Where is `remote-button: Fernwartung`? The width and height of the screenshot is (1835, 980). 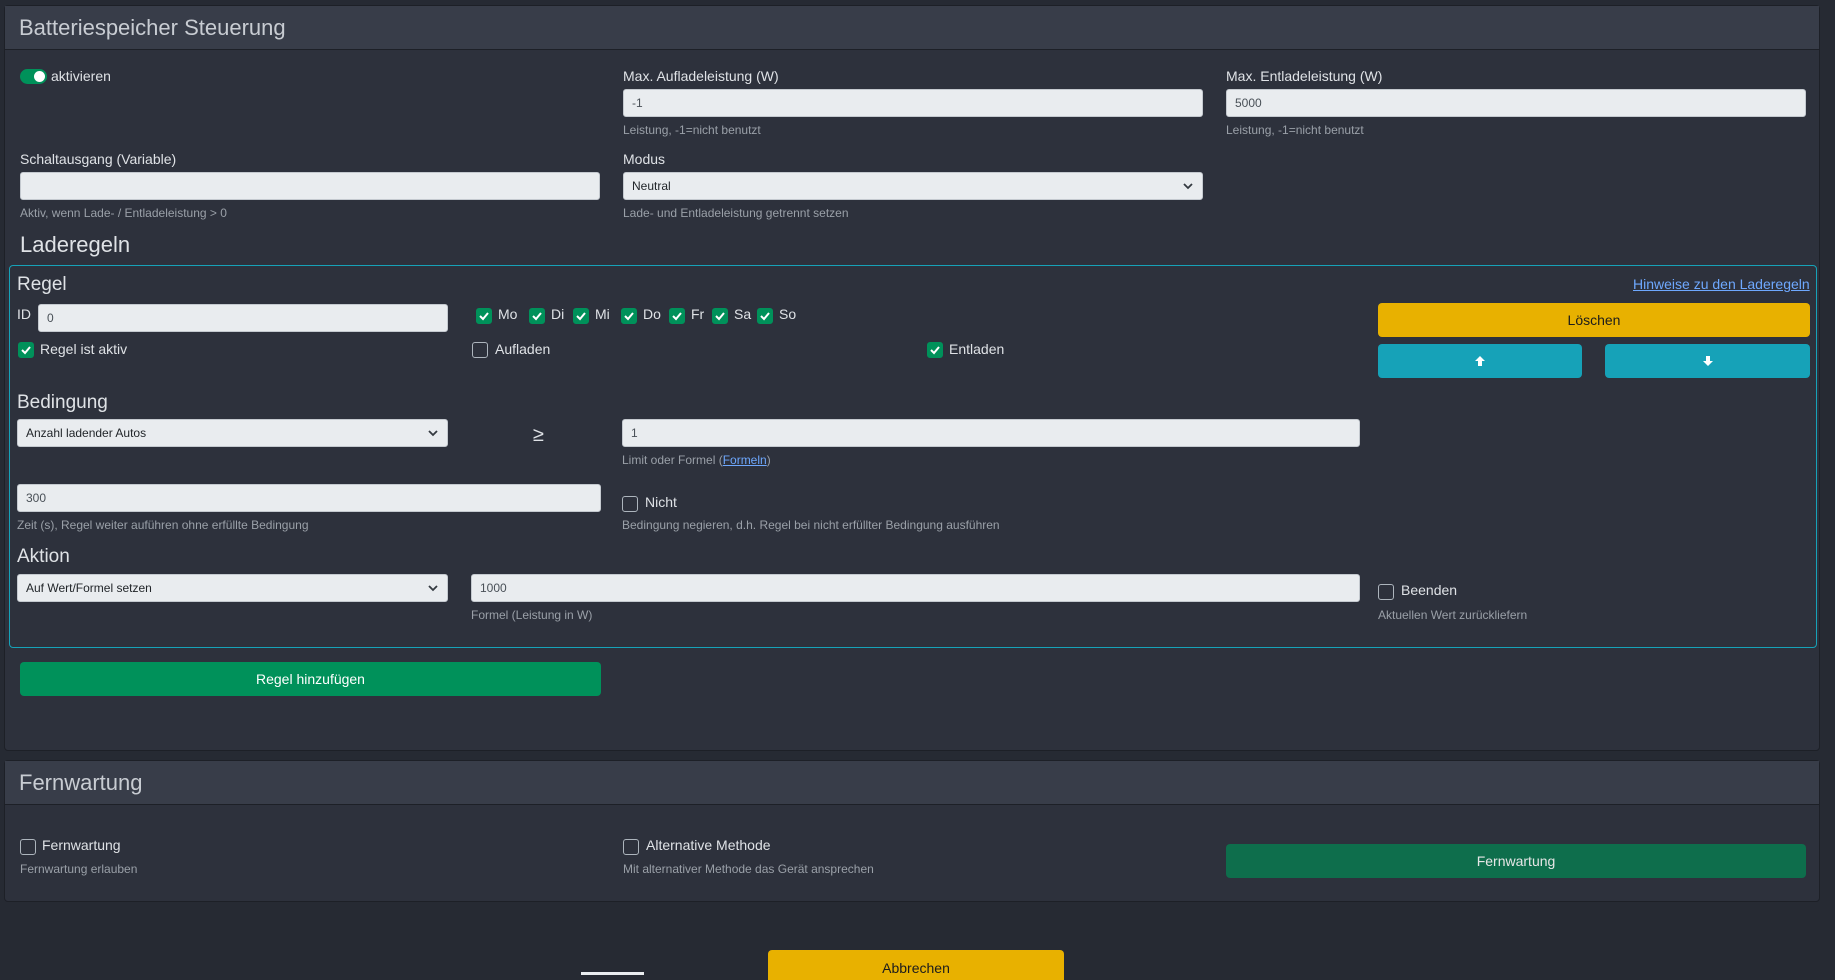 remote-button: Fernwartung is located at coordinates (1516, 861).